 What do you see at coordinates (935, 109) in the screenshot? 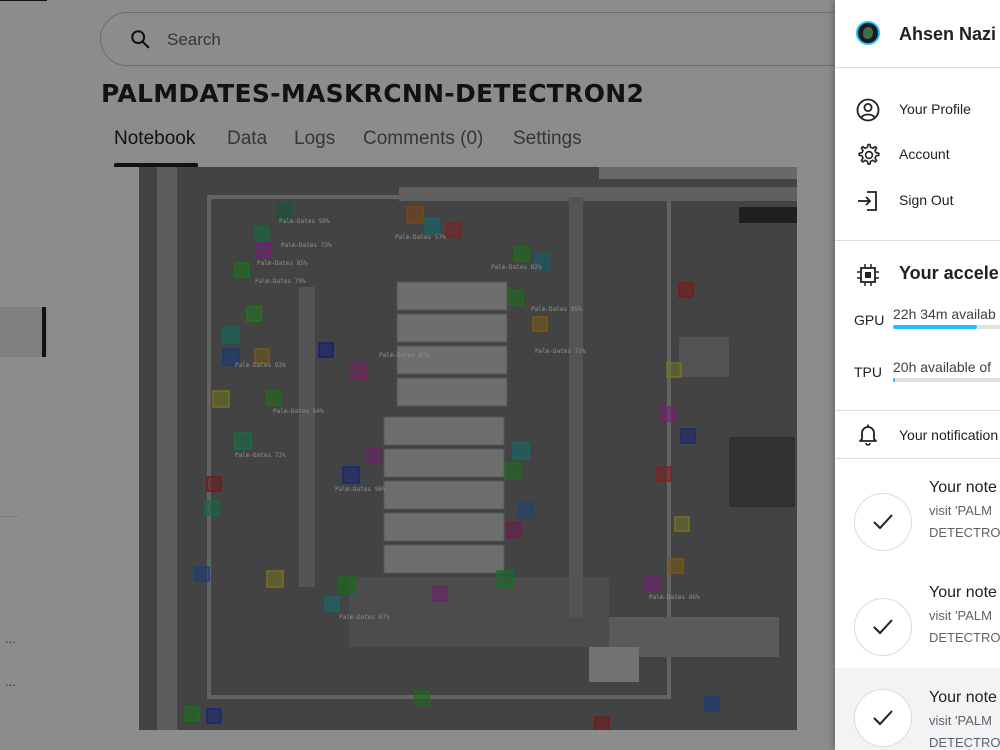
I see `menu-label: Your Profile` at bounding box center [935, 109].